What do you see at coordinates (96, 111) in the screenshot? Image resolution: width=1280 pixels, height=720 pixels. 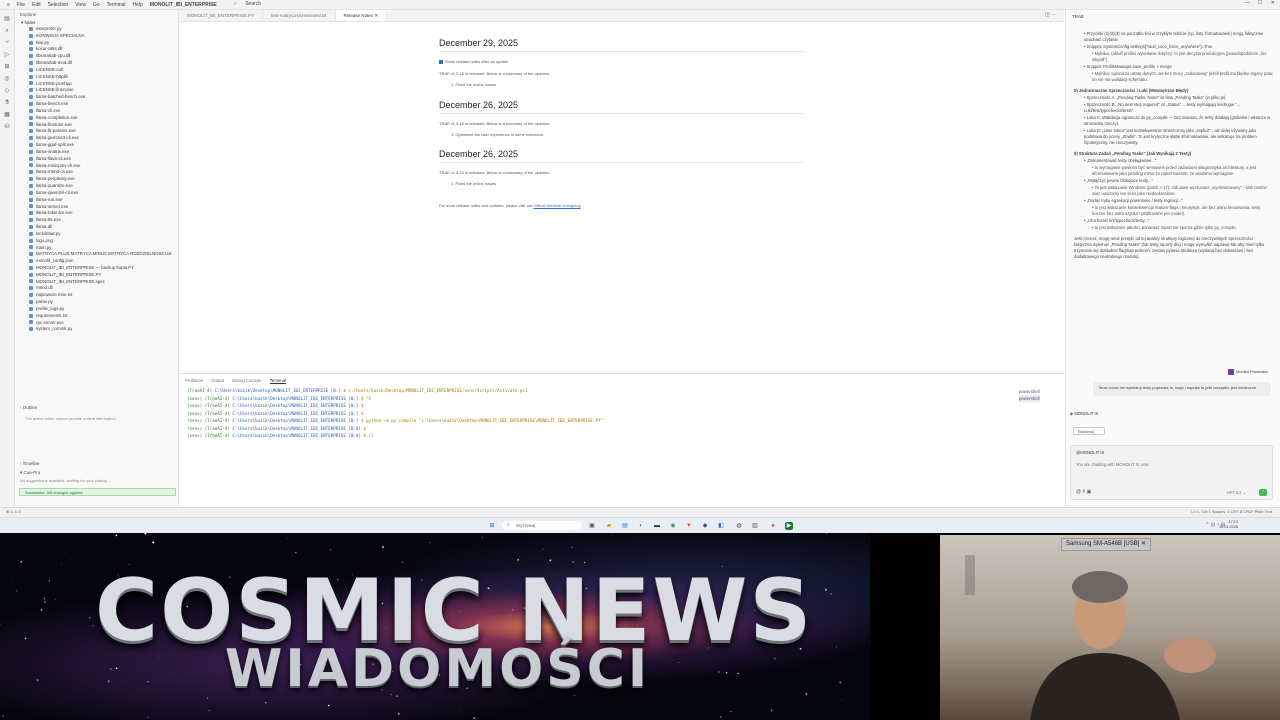 I see `file-item: llama-cli.exe` at bounding box center [96, 111].